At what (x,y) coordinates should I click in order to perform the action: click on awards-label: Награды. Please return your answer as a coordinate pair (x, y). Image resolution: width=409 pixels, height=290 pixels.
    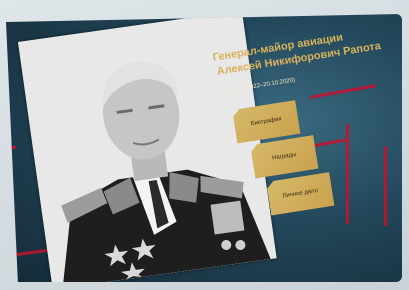
    Looking at the image, I should click on (284, 156).